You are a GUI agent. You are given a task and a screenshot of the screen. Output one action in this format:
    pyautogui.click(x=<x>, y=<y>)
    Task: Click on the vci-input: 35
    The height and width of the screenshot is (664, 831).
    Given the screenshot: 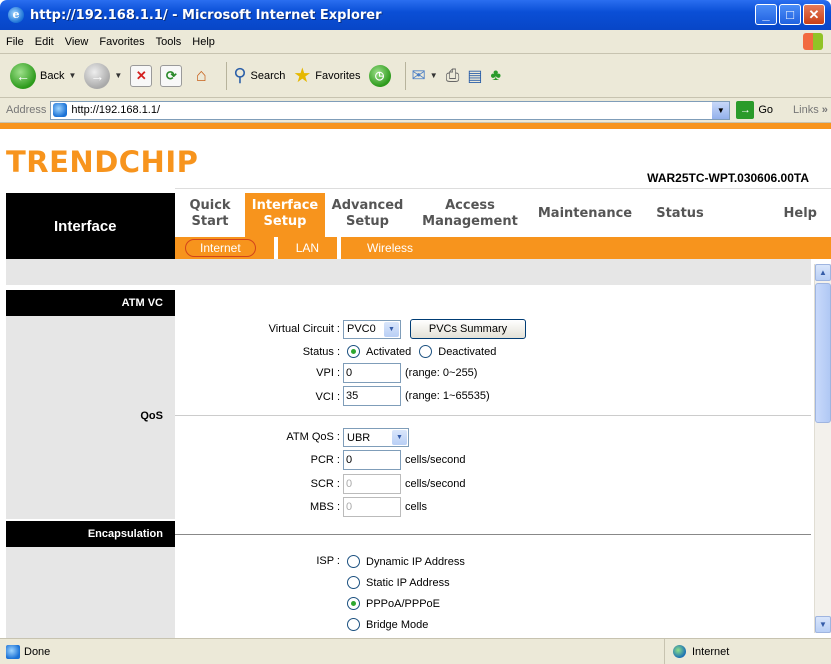 What is the action you would take?
    pyautogui.click(x=372, y=396)
    